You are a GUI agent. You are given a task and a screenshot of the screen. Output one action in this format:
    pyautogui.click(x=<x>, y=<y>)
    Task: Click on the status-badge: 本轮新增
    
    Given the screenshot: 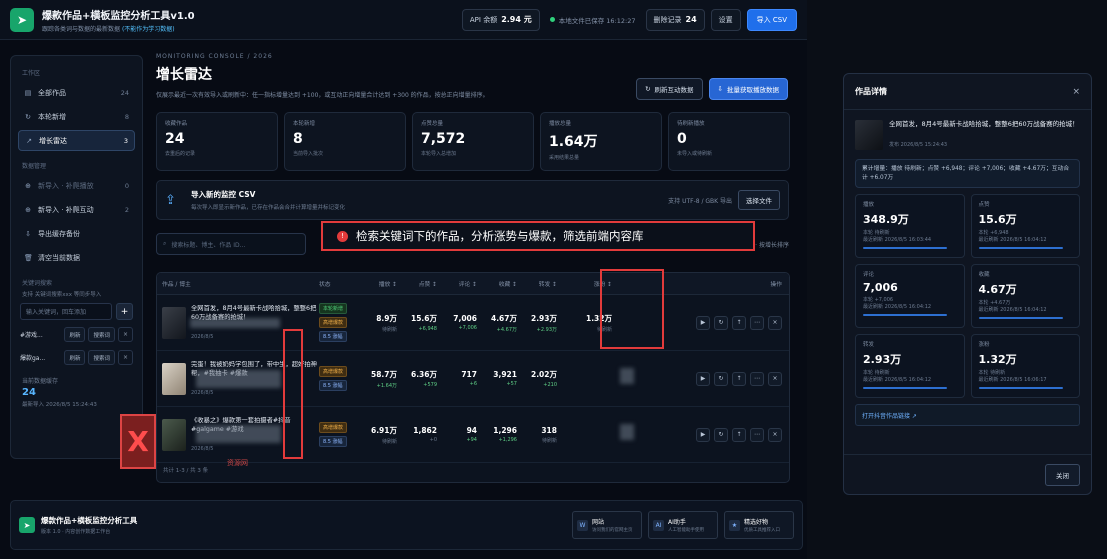 What is the action you would take?
    pyautogui.click(x=333, y=308)
    